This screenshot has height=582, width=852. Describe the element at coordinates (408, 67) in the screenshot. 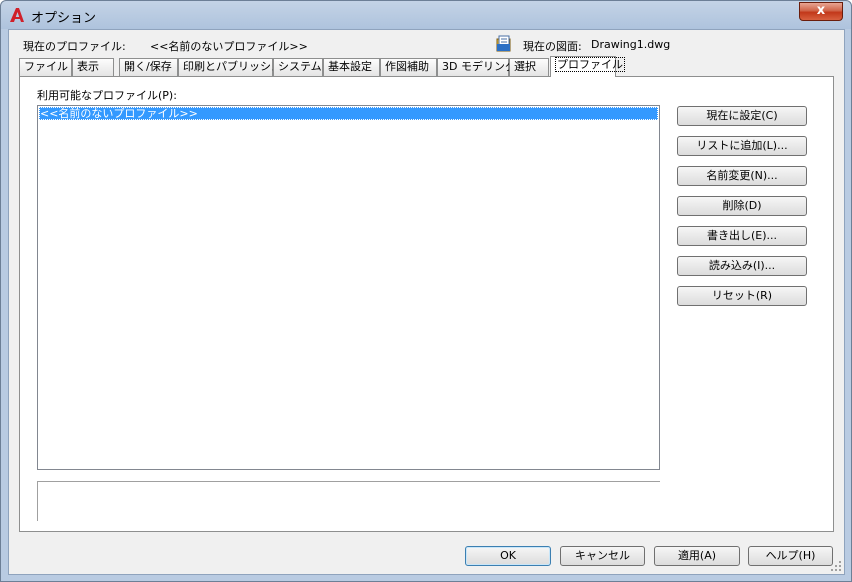

I see `tab-drafting: 作図補助` at that location.